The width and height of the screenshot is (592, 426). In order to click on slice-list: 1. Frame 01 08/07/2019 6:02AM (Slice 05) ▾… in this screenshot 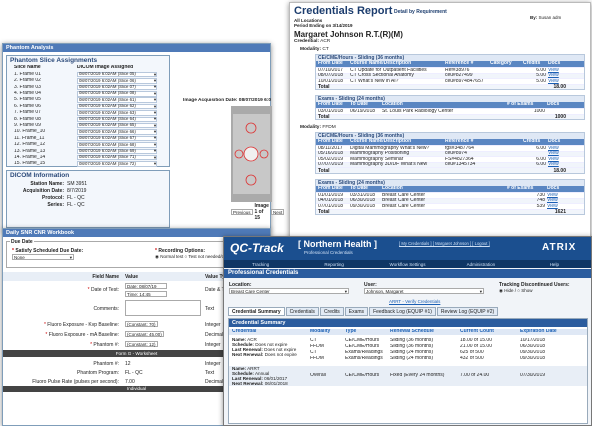, I will do `click(88, 119)`.